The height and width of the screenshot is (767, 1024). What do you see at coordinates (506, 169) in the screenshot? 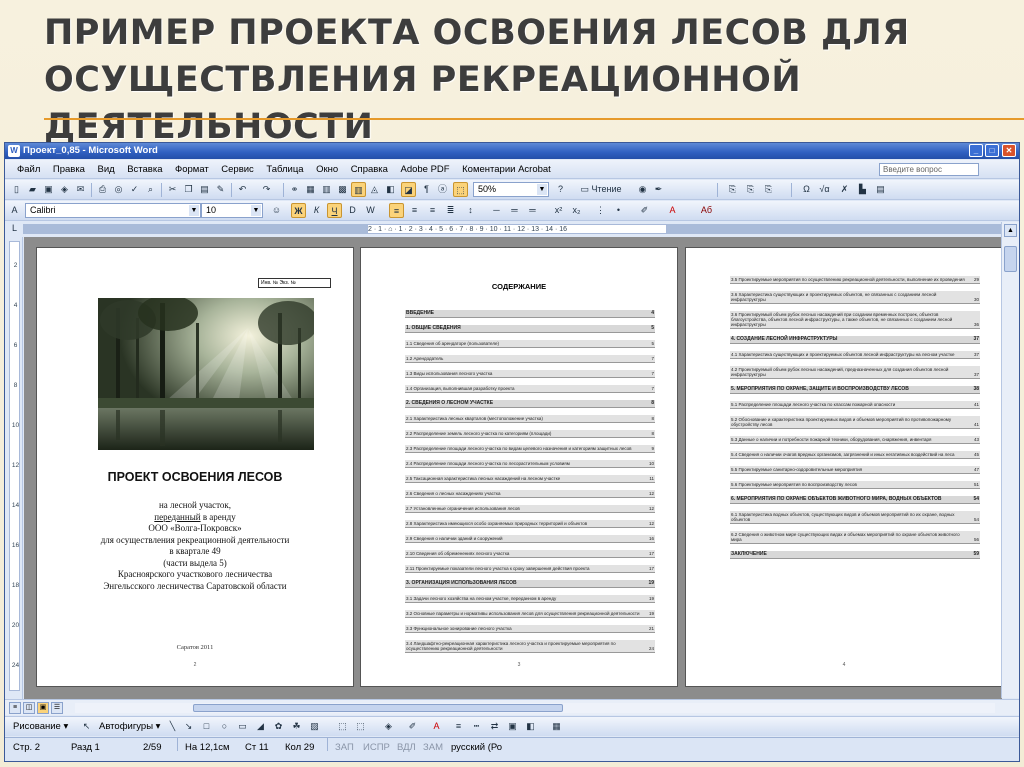
I see `menu-acrobat-comments: Коментарии Acrobat` at bounding box center [506, 169].